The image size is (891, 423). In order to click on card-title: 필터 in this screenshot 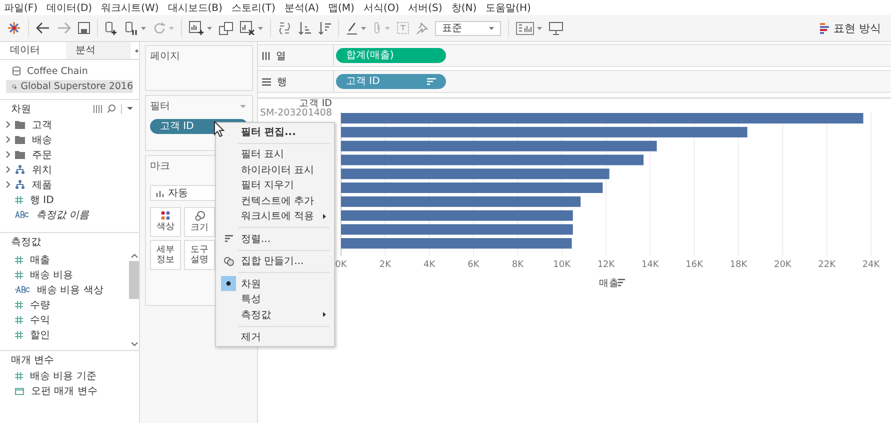, I will do `click(160, 106)`.